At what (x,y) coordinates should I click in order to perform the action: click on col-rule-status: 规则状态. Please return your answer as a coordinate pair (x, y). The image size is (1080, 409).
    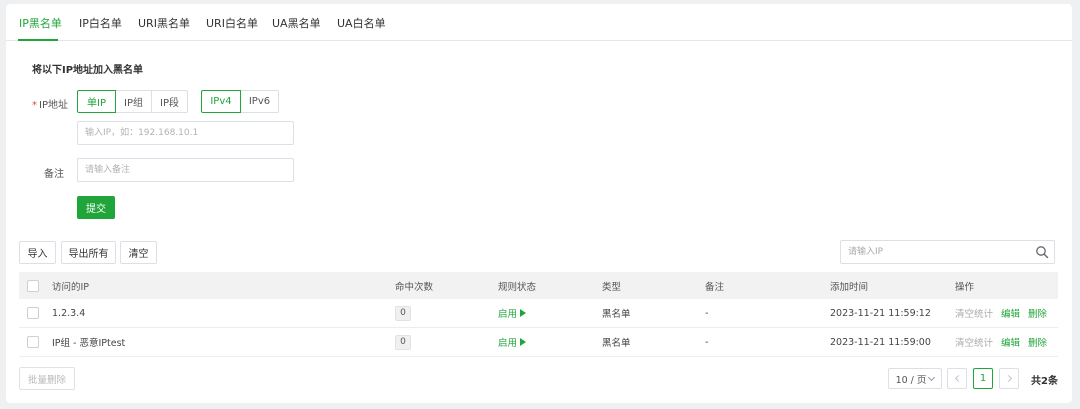
    Looking at the image, I should click on (517, 287).